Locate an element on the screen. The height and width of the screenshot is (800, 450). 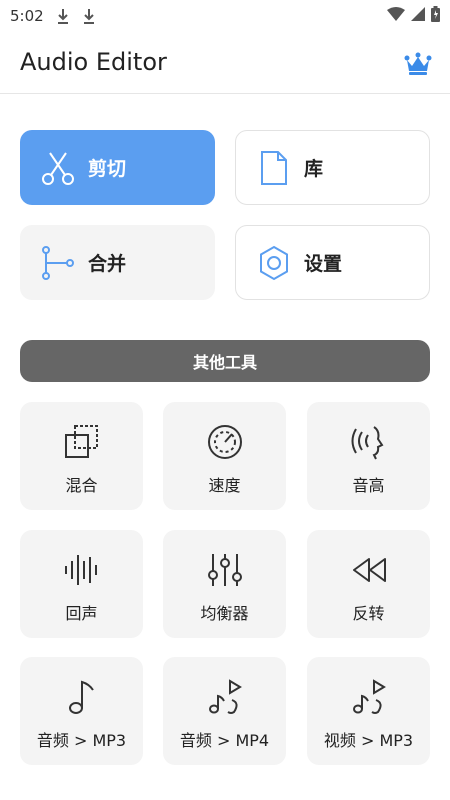
echo-button: 回声 is located at coordinates (81, 584).